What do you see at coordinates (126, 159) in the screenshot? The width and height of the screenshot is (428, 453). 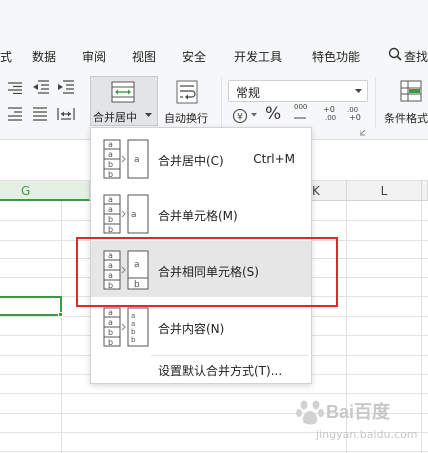 I see `merge-center-preview-icon: a a b b a` at bounding box center [126, 159].